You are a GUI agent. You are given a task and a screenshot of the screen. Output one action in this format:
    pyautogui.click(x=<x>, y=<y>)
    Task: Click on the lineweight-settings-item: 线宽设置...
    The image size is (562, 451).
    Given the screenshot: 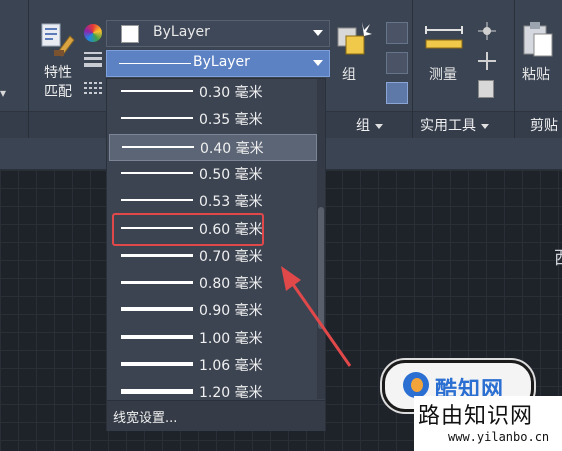 What is the action you would take?
    pyautogui.click(x=216, y=415)
    